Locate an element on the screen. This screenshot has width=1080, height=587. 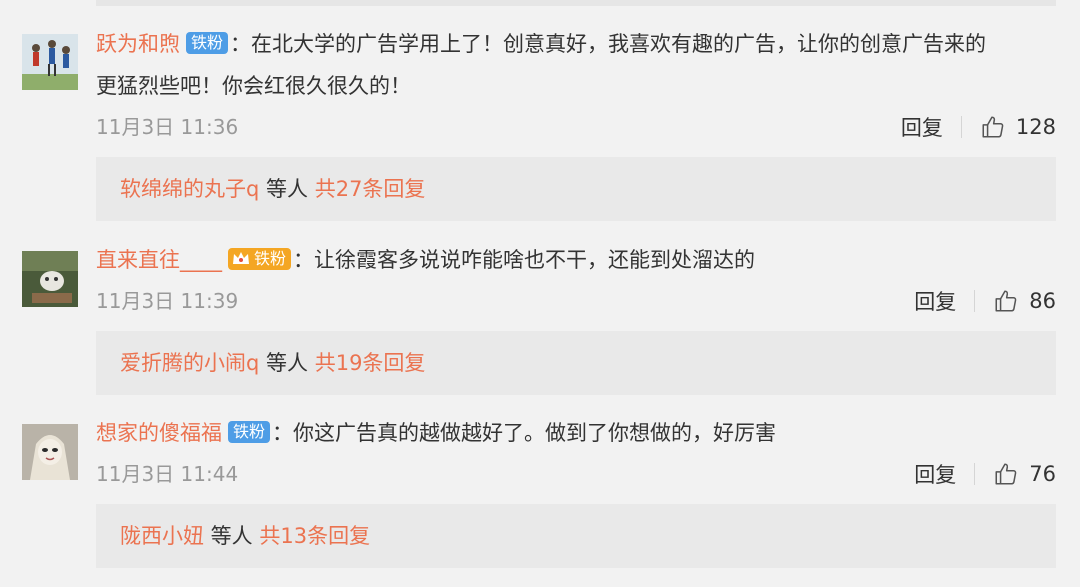
like-count: 76 is located at coordinates (1042, 474).